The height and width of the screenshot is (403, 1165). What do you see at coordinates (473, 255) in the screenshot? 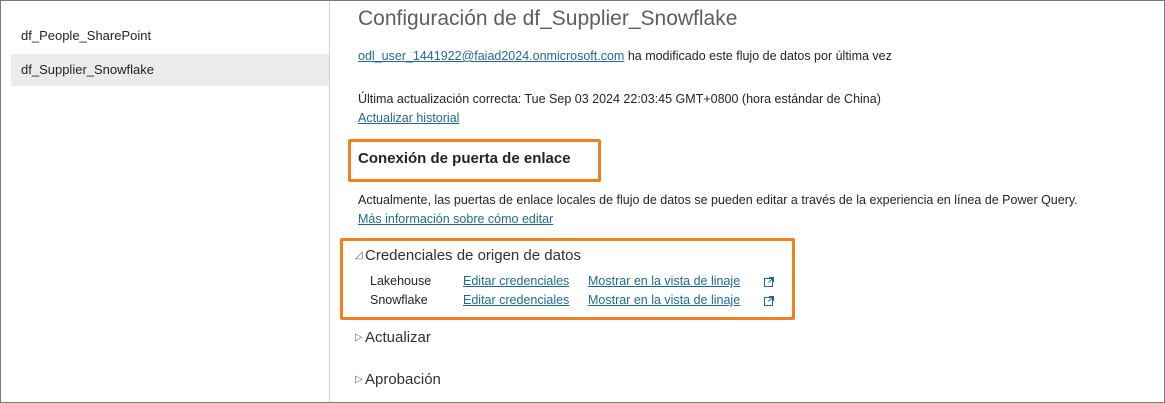
I see `credentials-heading: Credenciales de origen de datos` at bounding box center [473, 255].